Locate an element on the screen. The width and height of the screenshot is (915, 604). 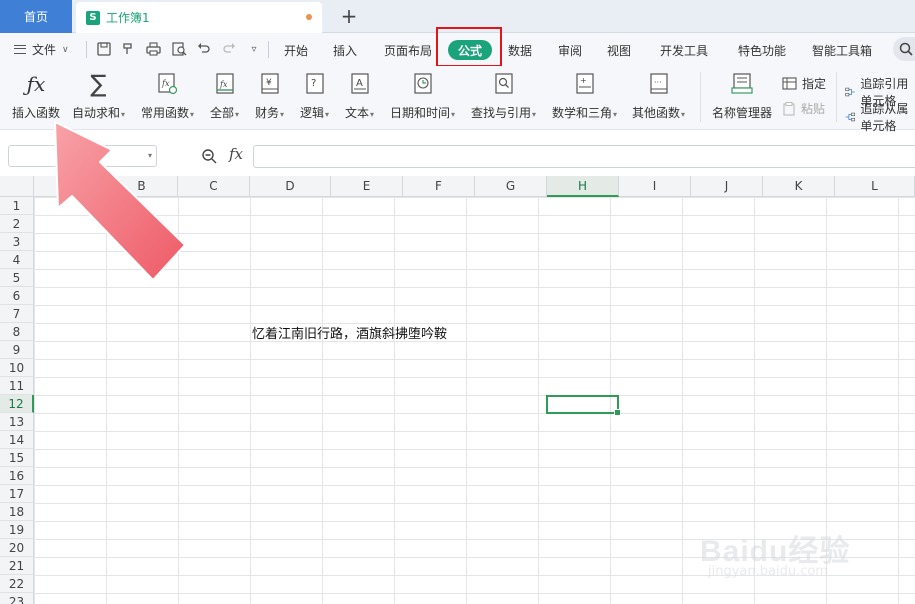
tab-data: 数据 is located at coordinates (520, 50).